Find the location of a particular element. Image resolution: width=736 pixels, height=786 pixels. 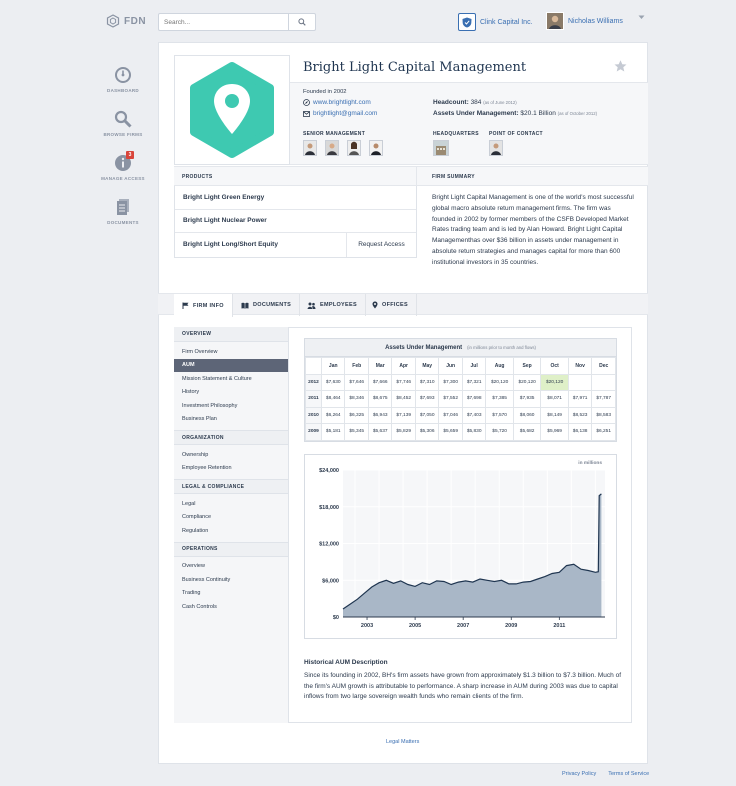

legal-matters-link: Legal Matters is located at coordinates (402, 742).